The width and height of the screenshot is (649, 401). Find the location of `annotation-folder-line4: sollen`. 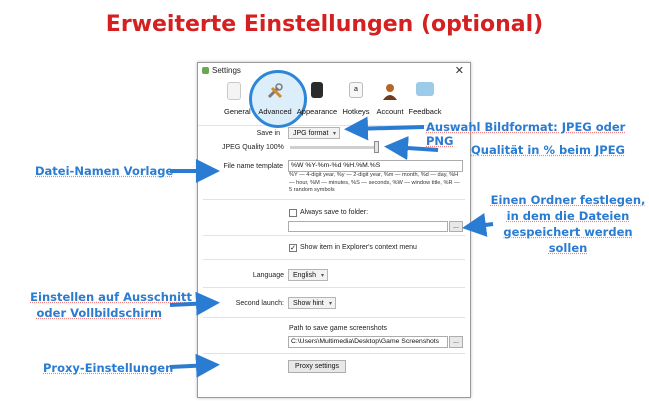

annotation-folder-line4: sollen is located at coordinates (568, 248).